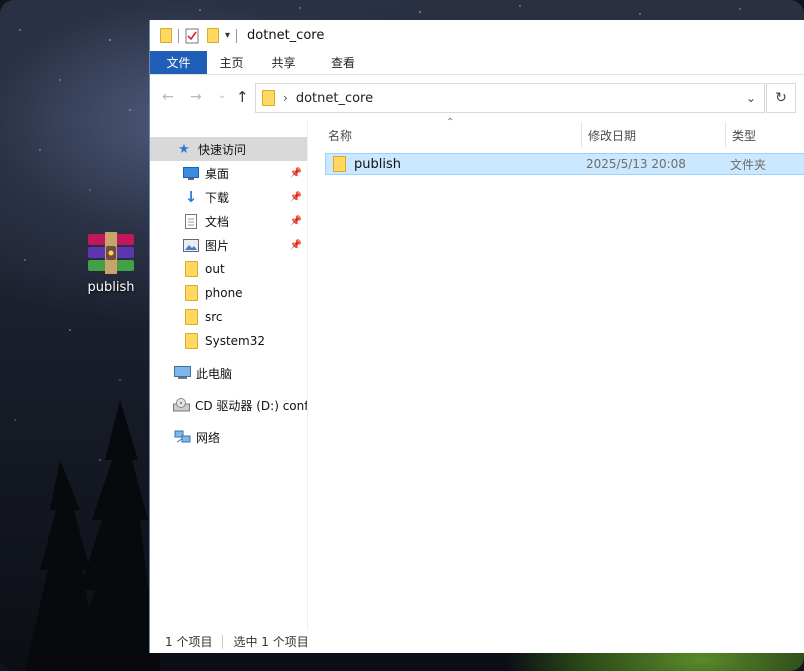  I want to click on nav-item-out: out, so click(228, 269).